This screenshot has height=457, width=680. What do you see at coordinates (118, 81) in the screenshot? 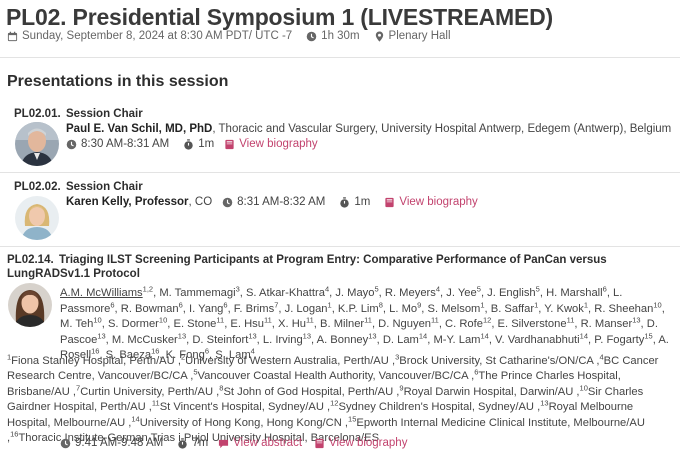
I see `section-heading: Presentations in this session` at bounding box center [118, 81].